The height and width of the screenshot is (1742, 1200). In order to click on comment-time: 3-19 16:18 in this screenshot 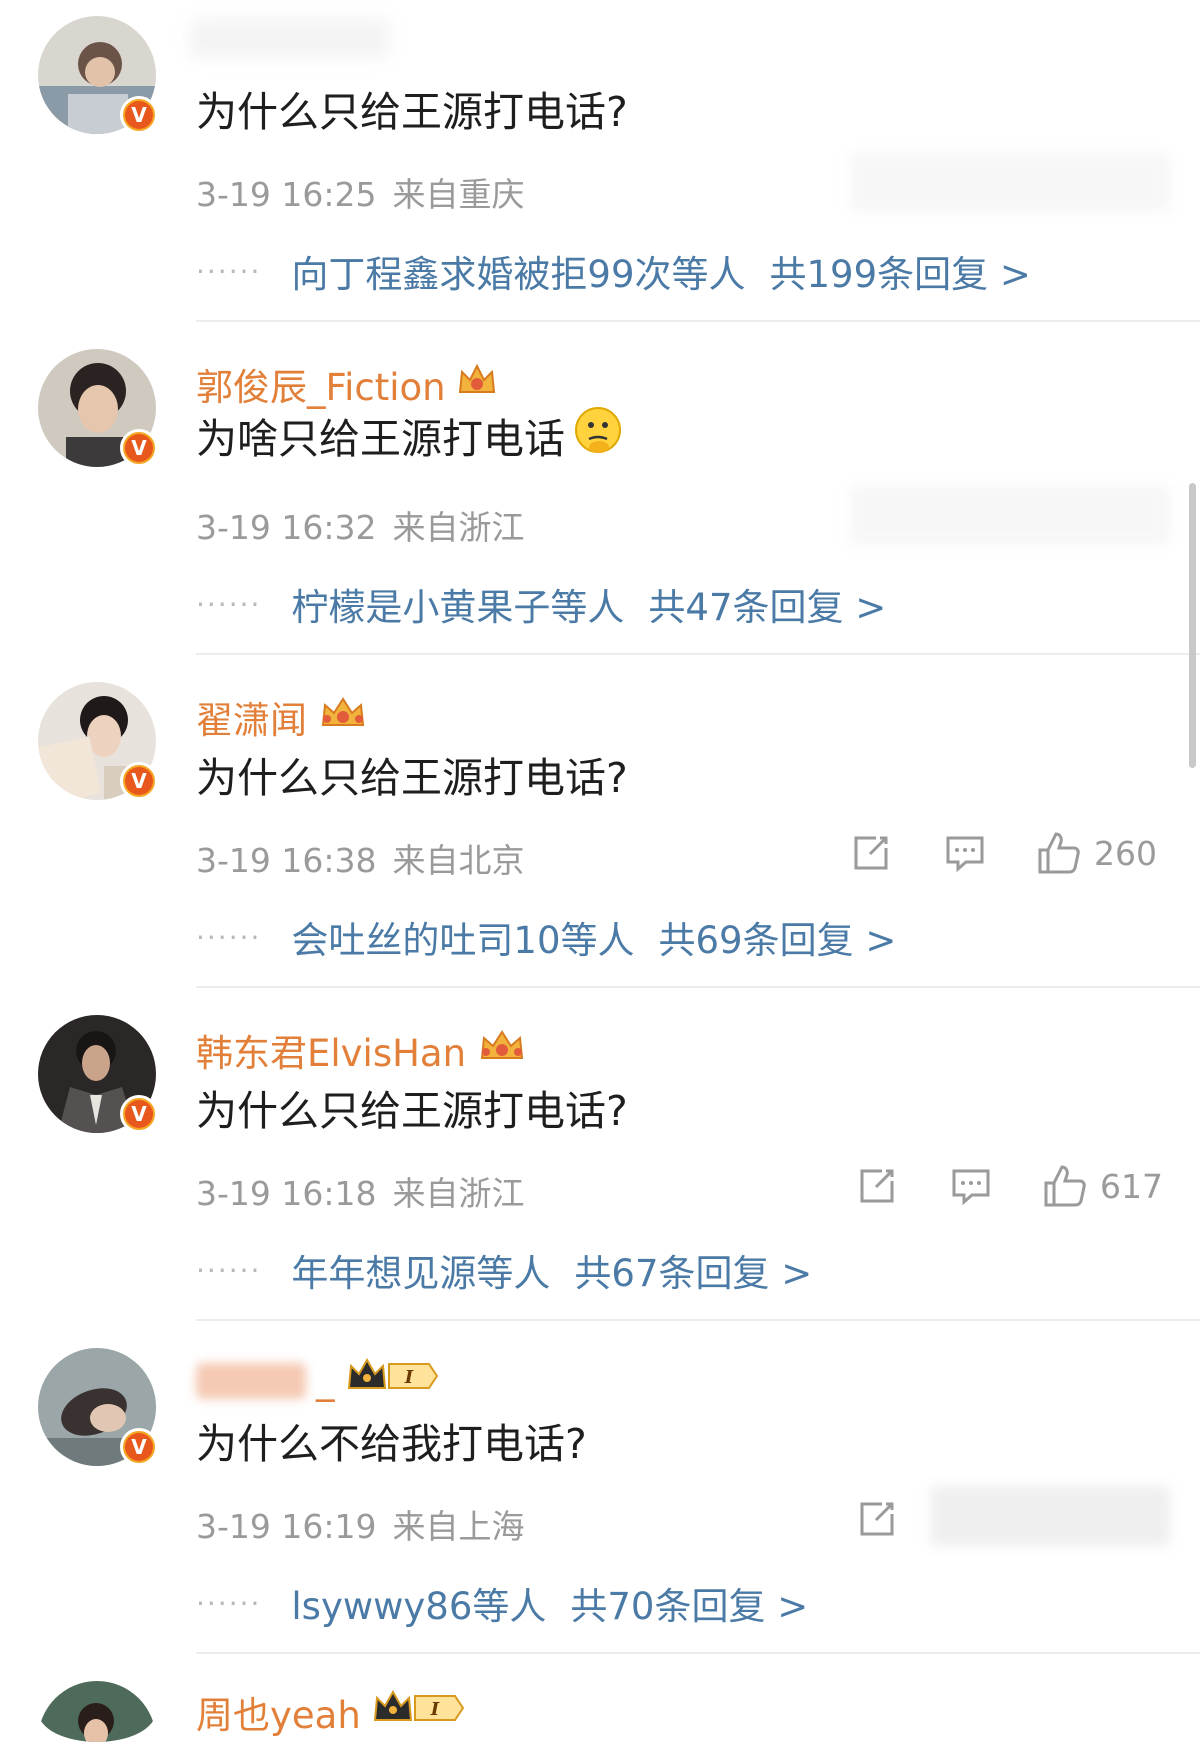, I will do `click(286, 1193)`.